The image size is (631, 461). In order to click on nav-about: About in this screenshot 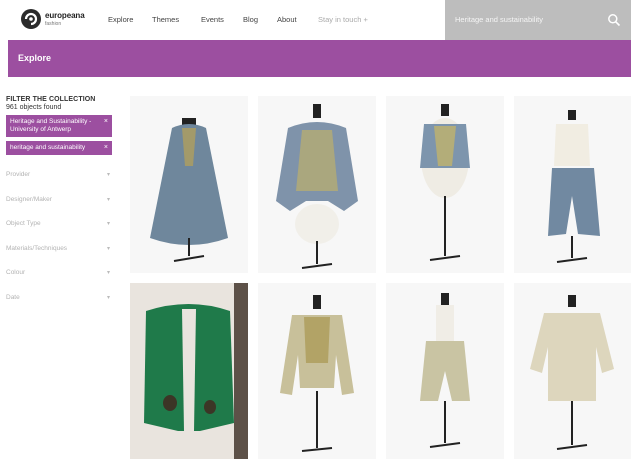, I will do `click(287, 19)`.